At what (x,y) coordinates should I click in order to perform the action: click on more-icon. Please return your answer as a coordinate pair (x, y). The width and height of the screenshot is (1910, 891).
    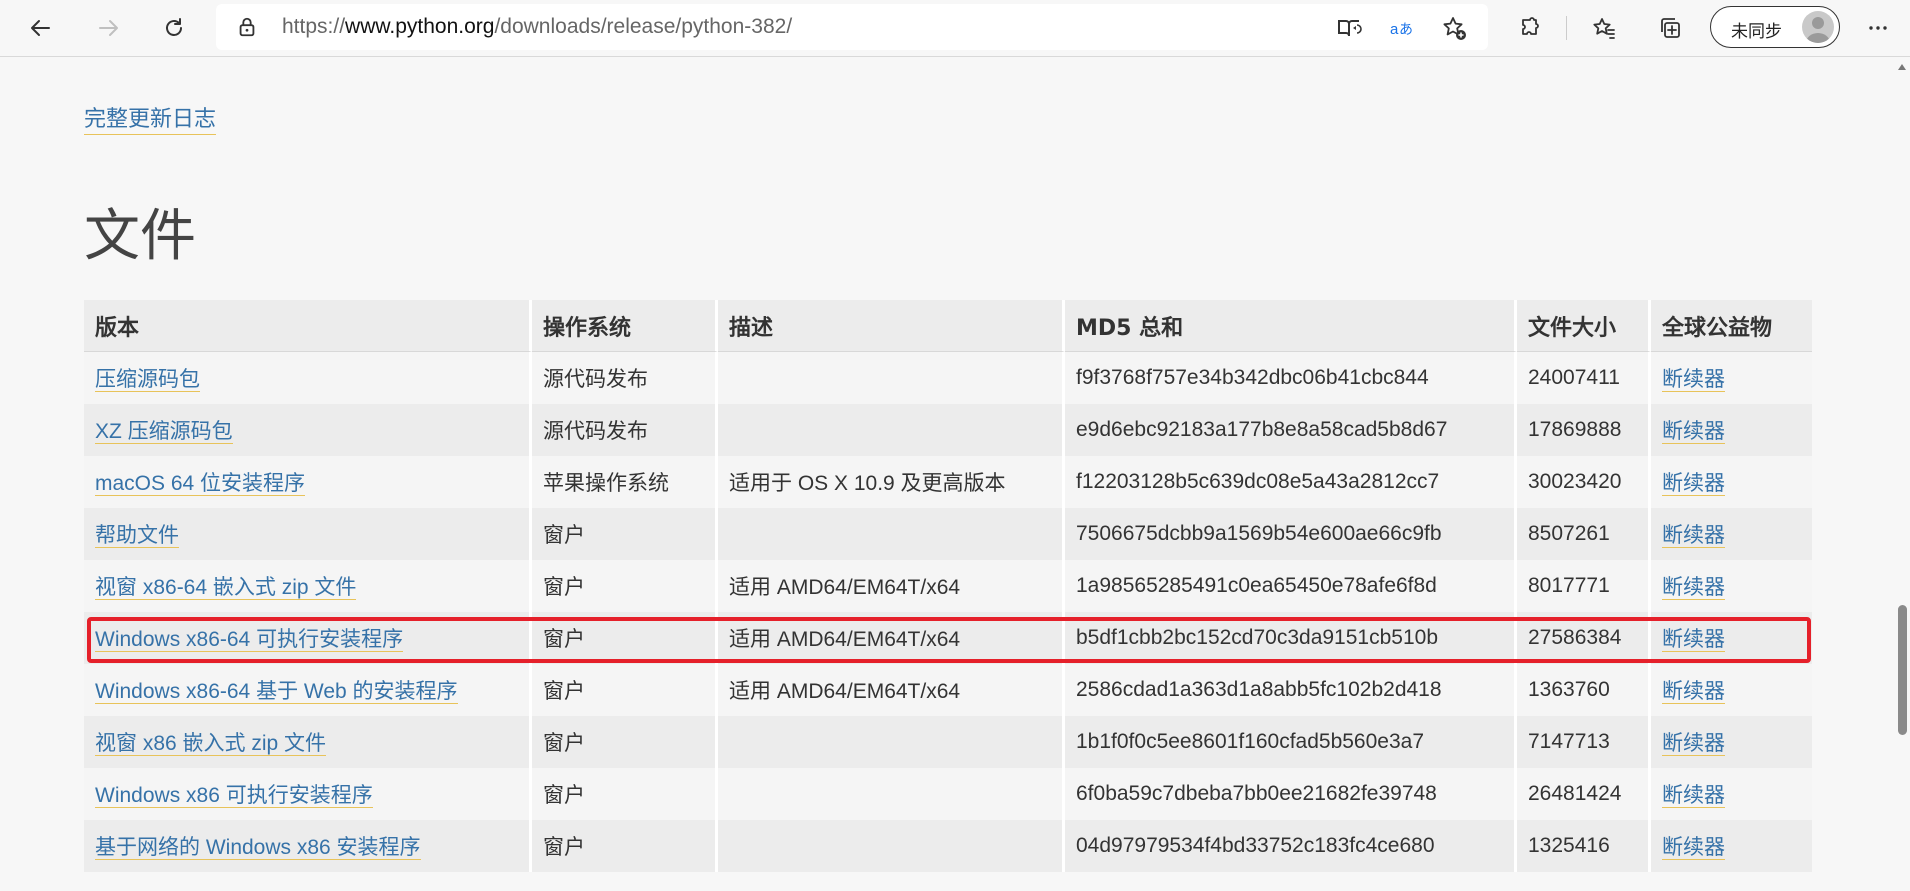
    Looking at the image, I should click on (1878, 28).